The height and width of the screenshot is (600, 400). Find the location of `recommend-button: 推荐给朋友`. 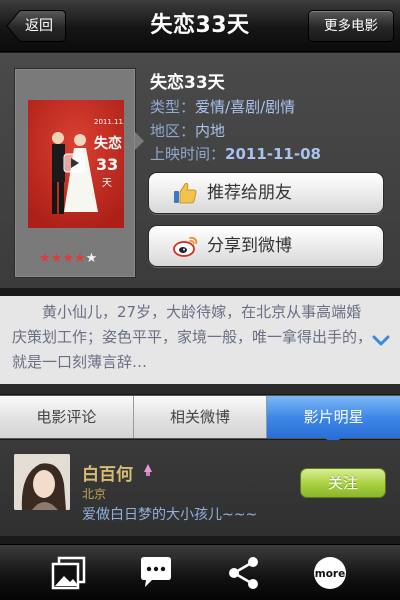

recommend-button: 推荐给朋友 is located at coordinates (266, 193).